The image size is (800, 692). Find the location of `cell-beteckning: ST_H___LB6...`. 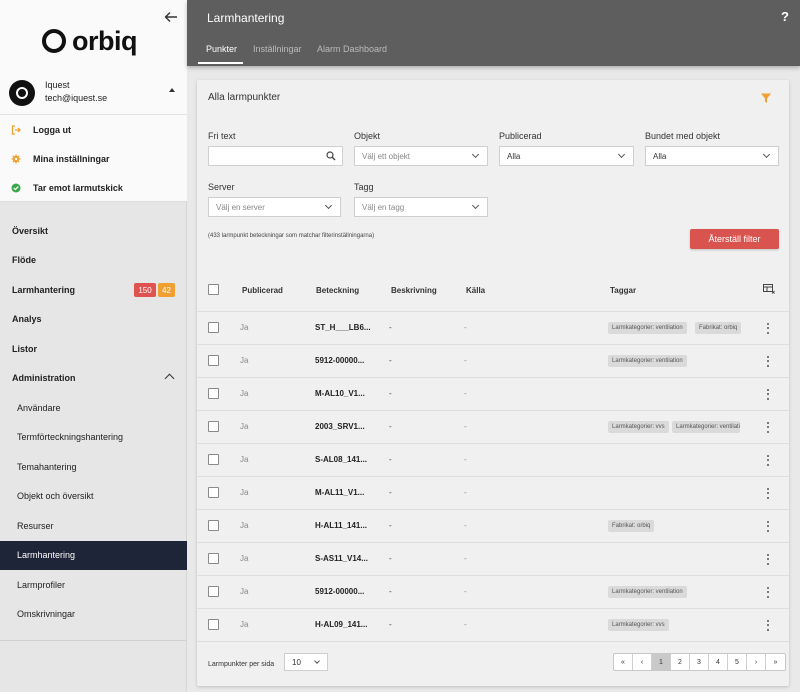

cell-beteckning: ST_H___LB6... is located at coordinates (343, 327).